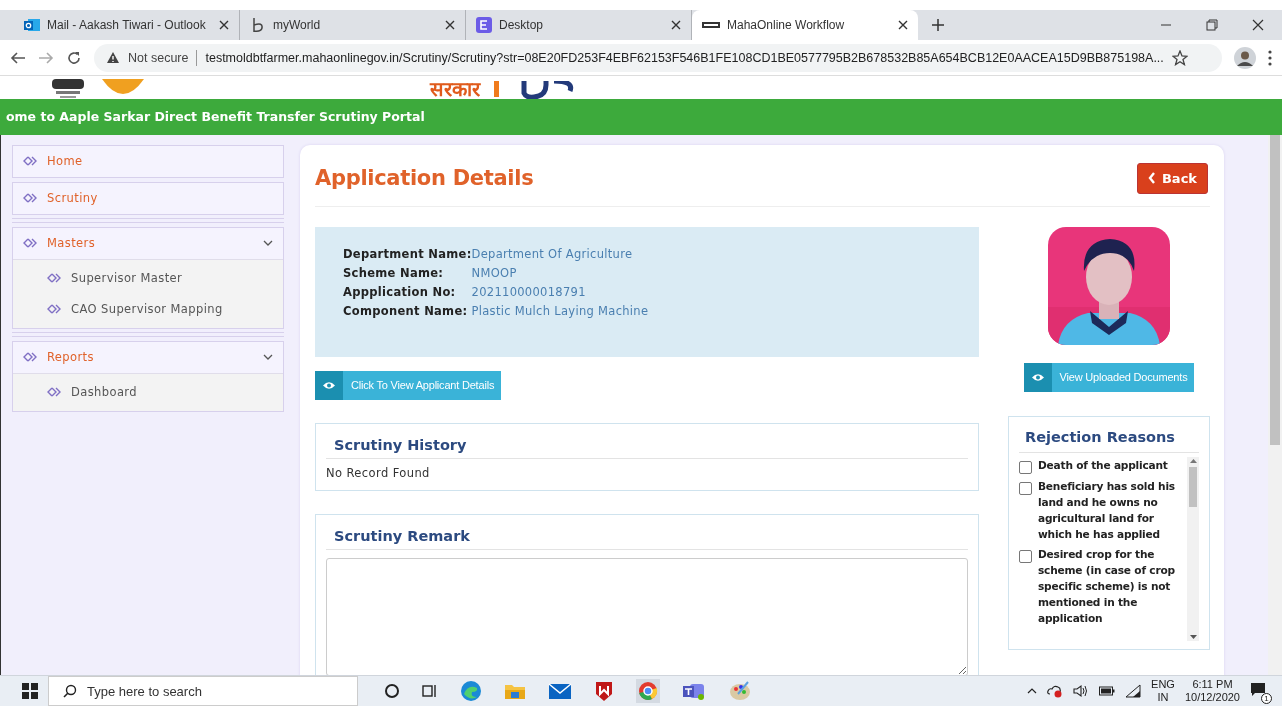 This screenshot has height=706, width=1282. I want to click on sidebar-subitem: CAO Supervisor Mapping, so click(148, 309).